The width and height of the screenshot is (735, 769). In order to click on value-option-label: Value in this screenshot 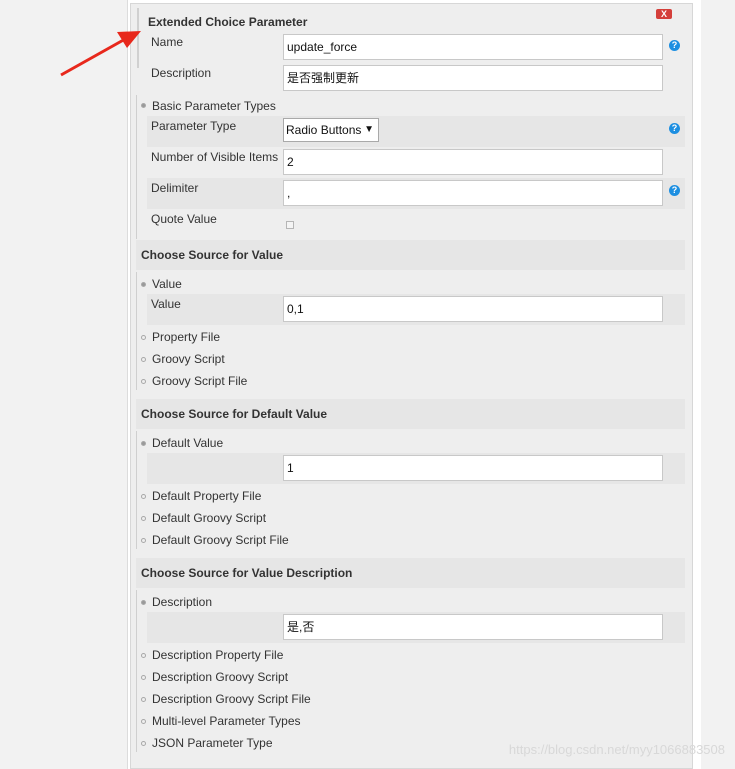, I will do `click(167, 284)`.